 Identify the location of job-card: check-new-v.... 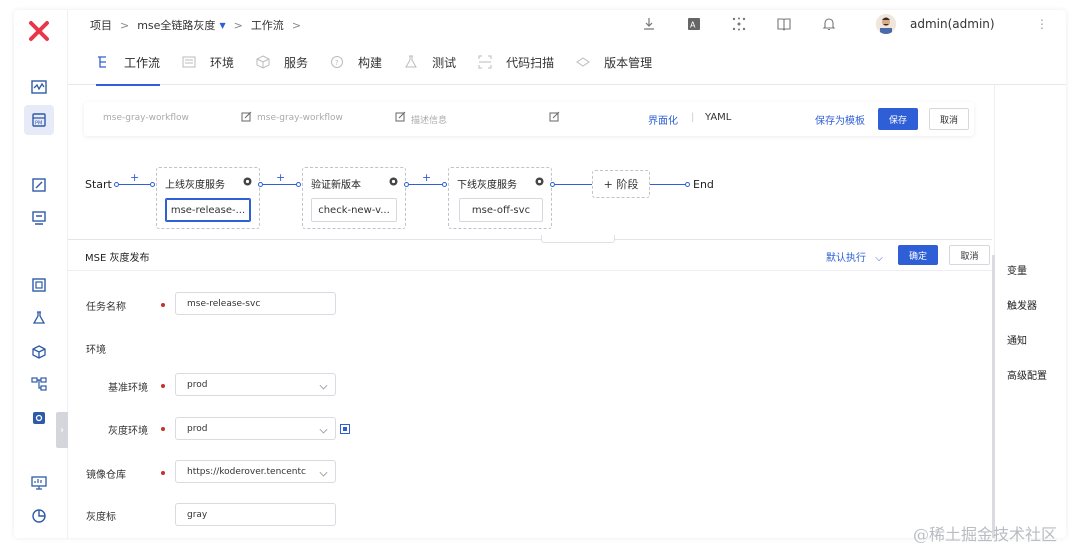
(354, 210).